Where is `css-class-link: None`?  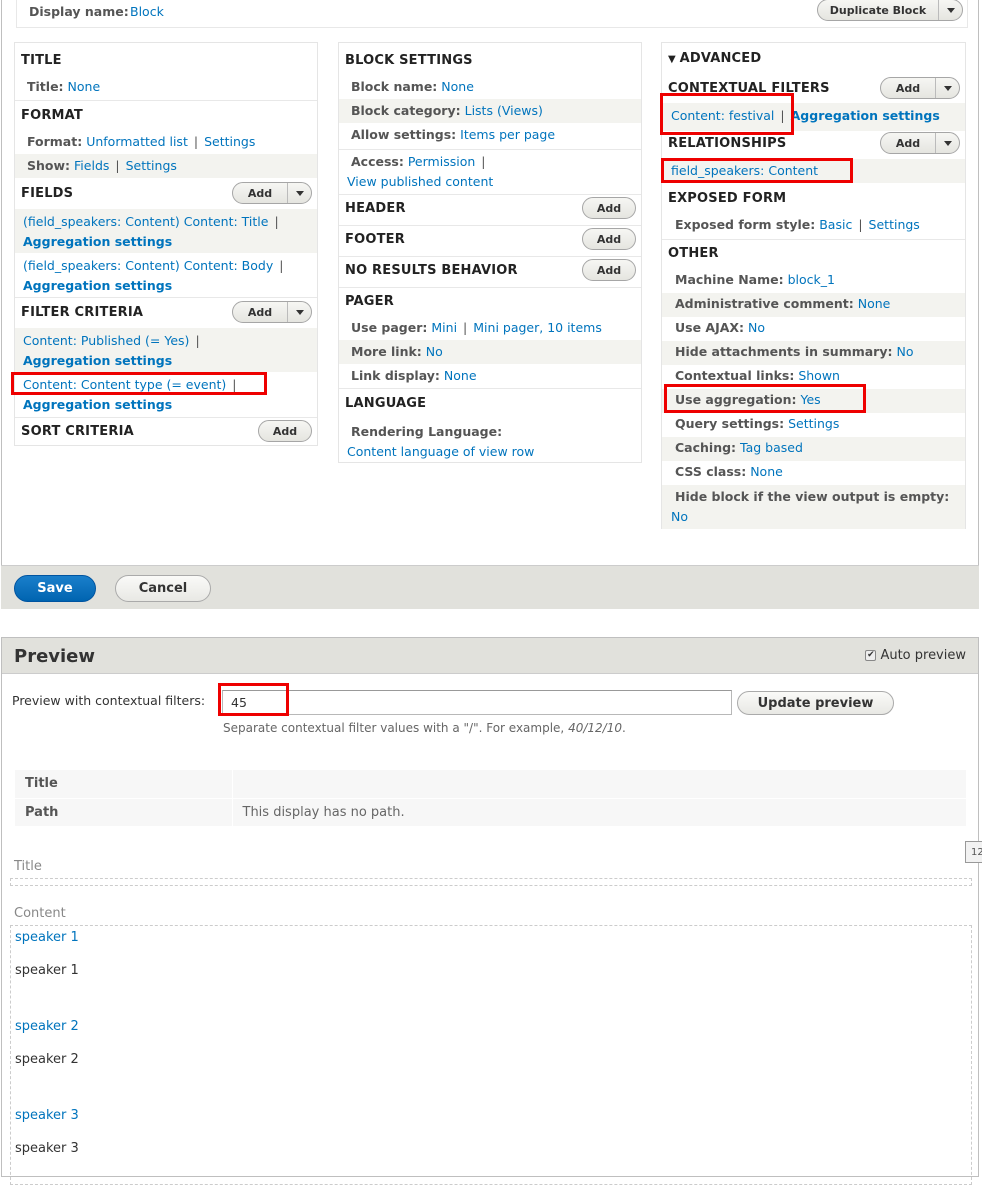
css-class-link: None is located at coordinates (766, 471).